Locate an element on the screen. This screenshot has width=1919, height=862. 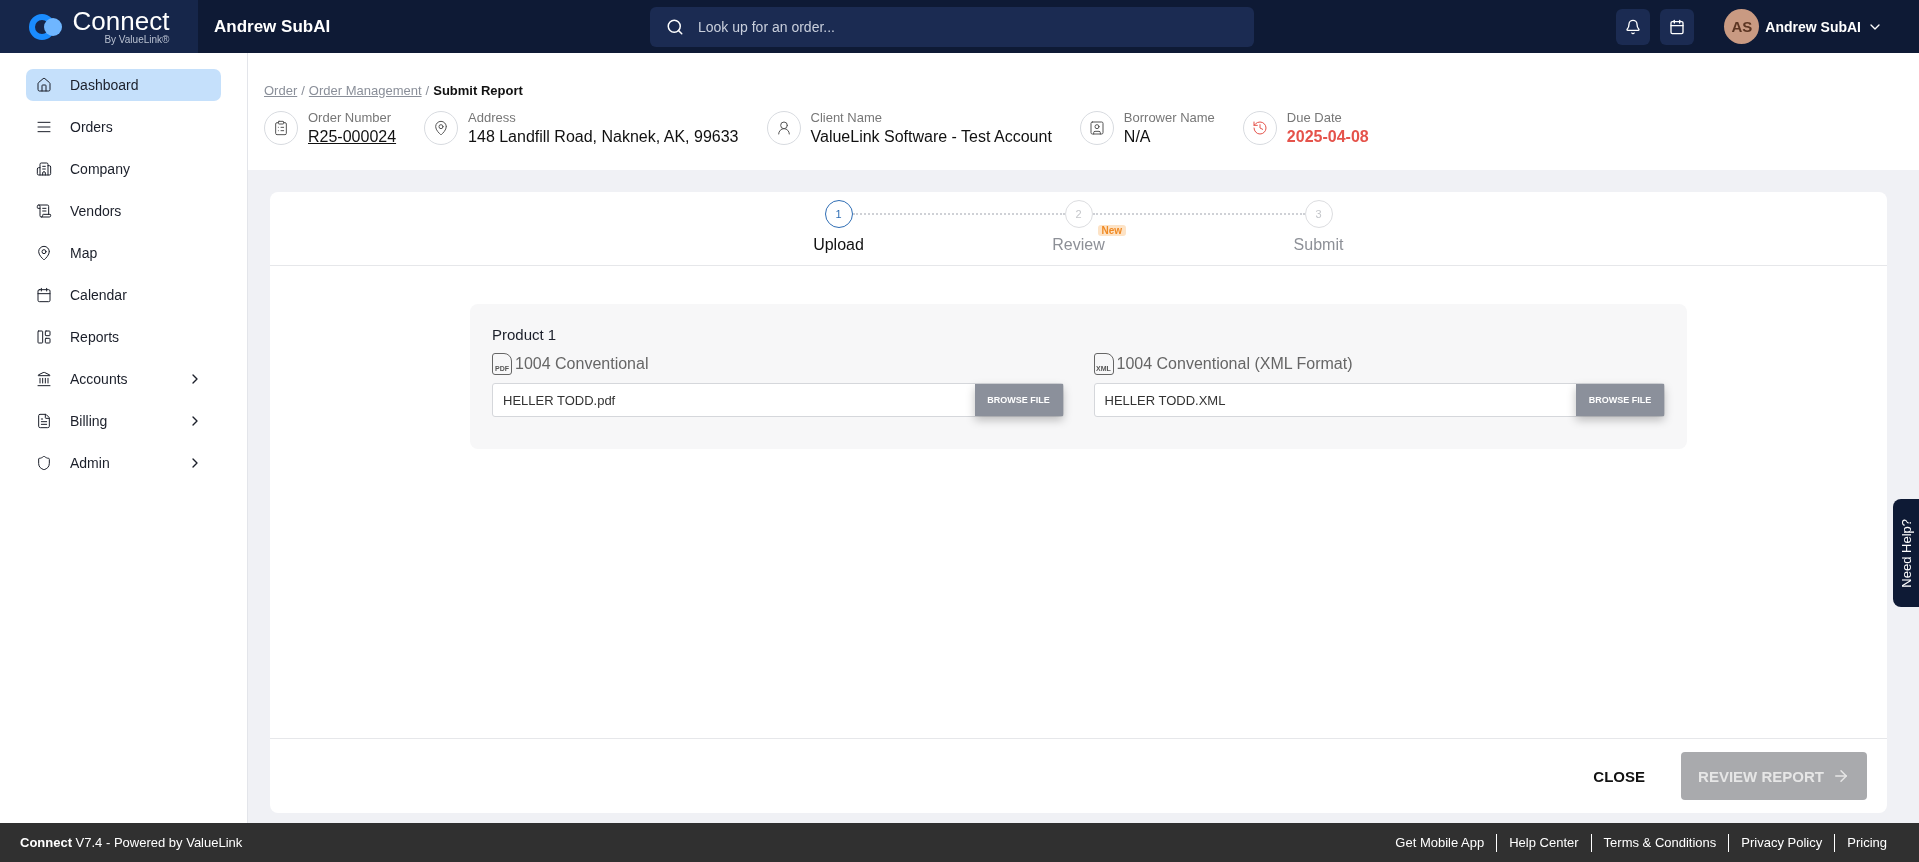
breadcrumb-current: Submit Report is located at coordinates (478, 90).